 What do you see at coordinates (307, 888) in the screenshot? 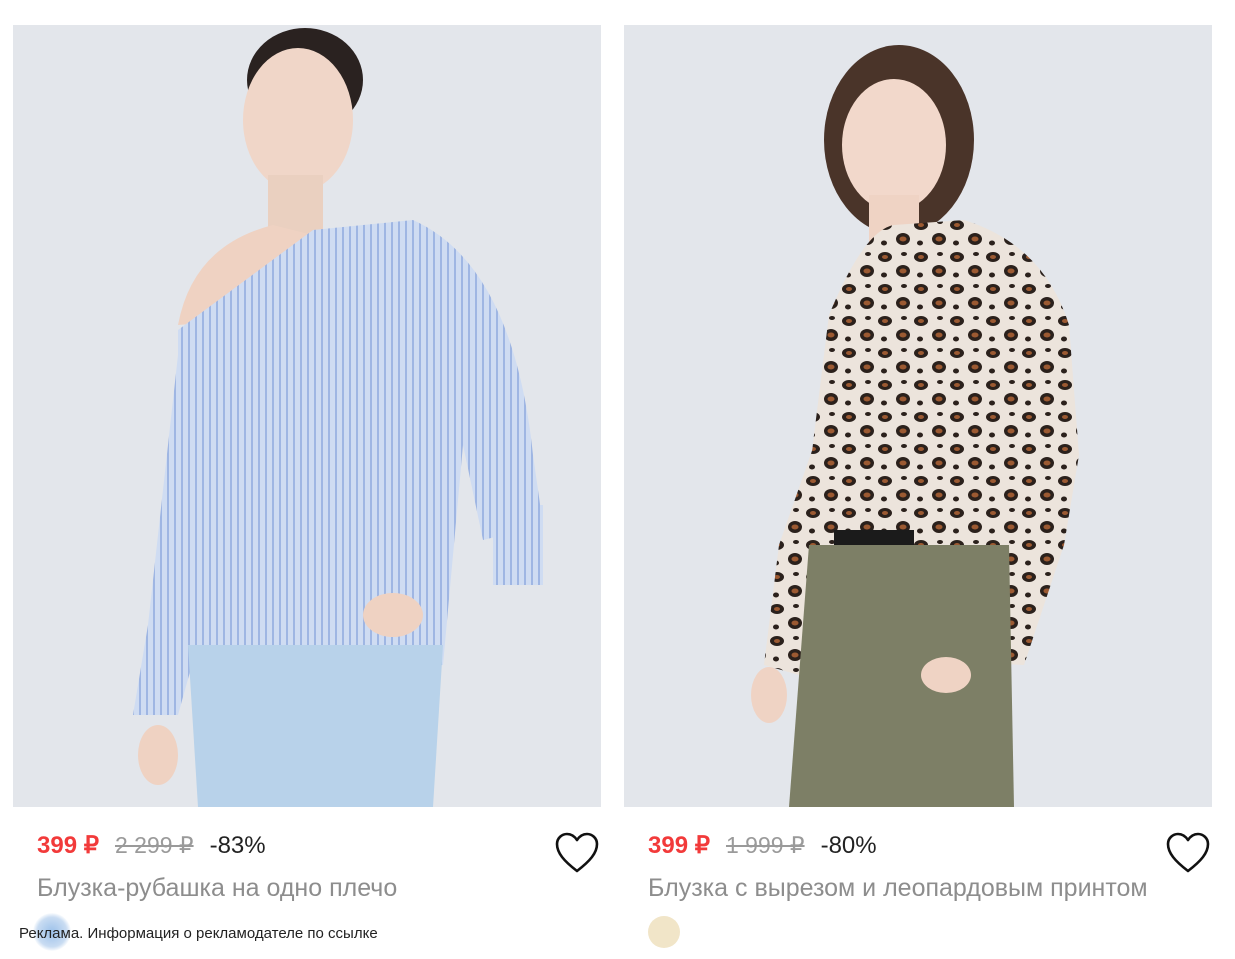
I see `product-title: Блузка-рубашка на одно плечо` at bounding box center [307, 888].